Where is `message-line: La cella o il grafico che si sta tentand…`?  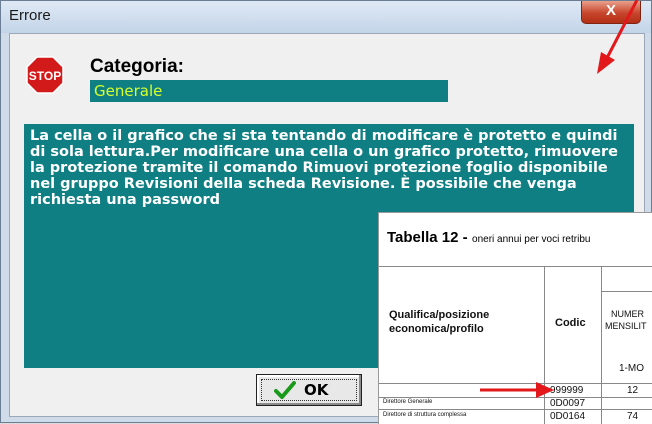
message-line: La cella o il grafico che si sta tentand… is located at coordinates (324, 136).